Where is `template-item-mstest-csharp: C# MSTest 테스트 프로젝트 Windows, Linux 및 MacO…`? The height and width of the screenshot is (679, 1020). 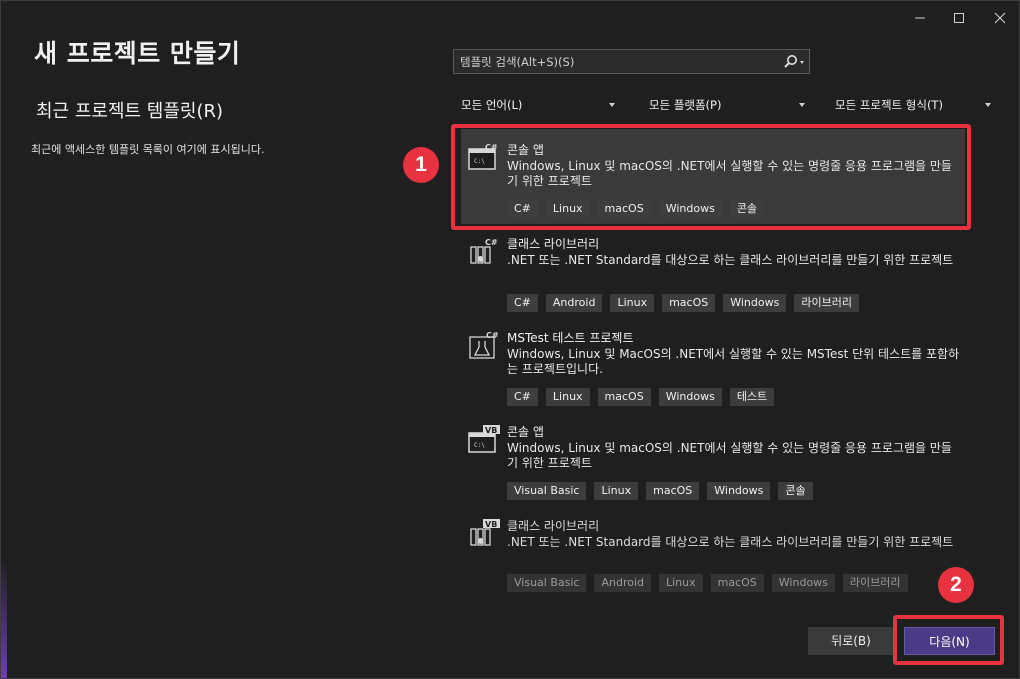 template-item-mstest-csharp: C# MSTest 테스트 프로젝트 Windows, Linux 및 MacO… is located at coordinates (713, 367).